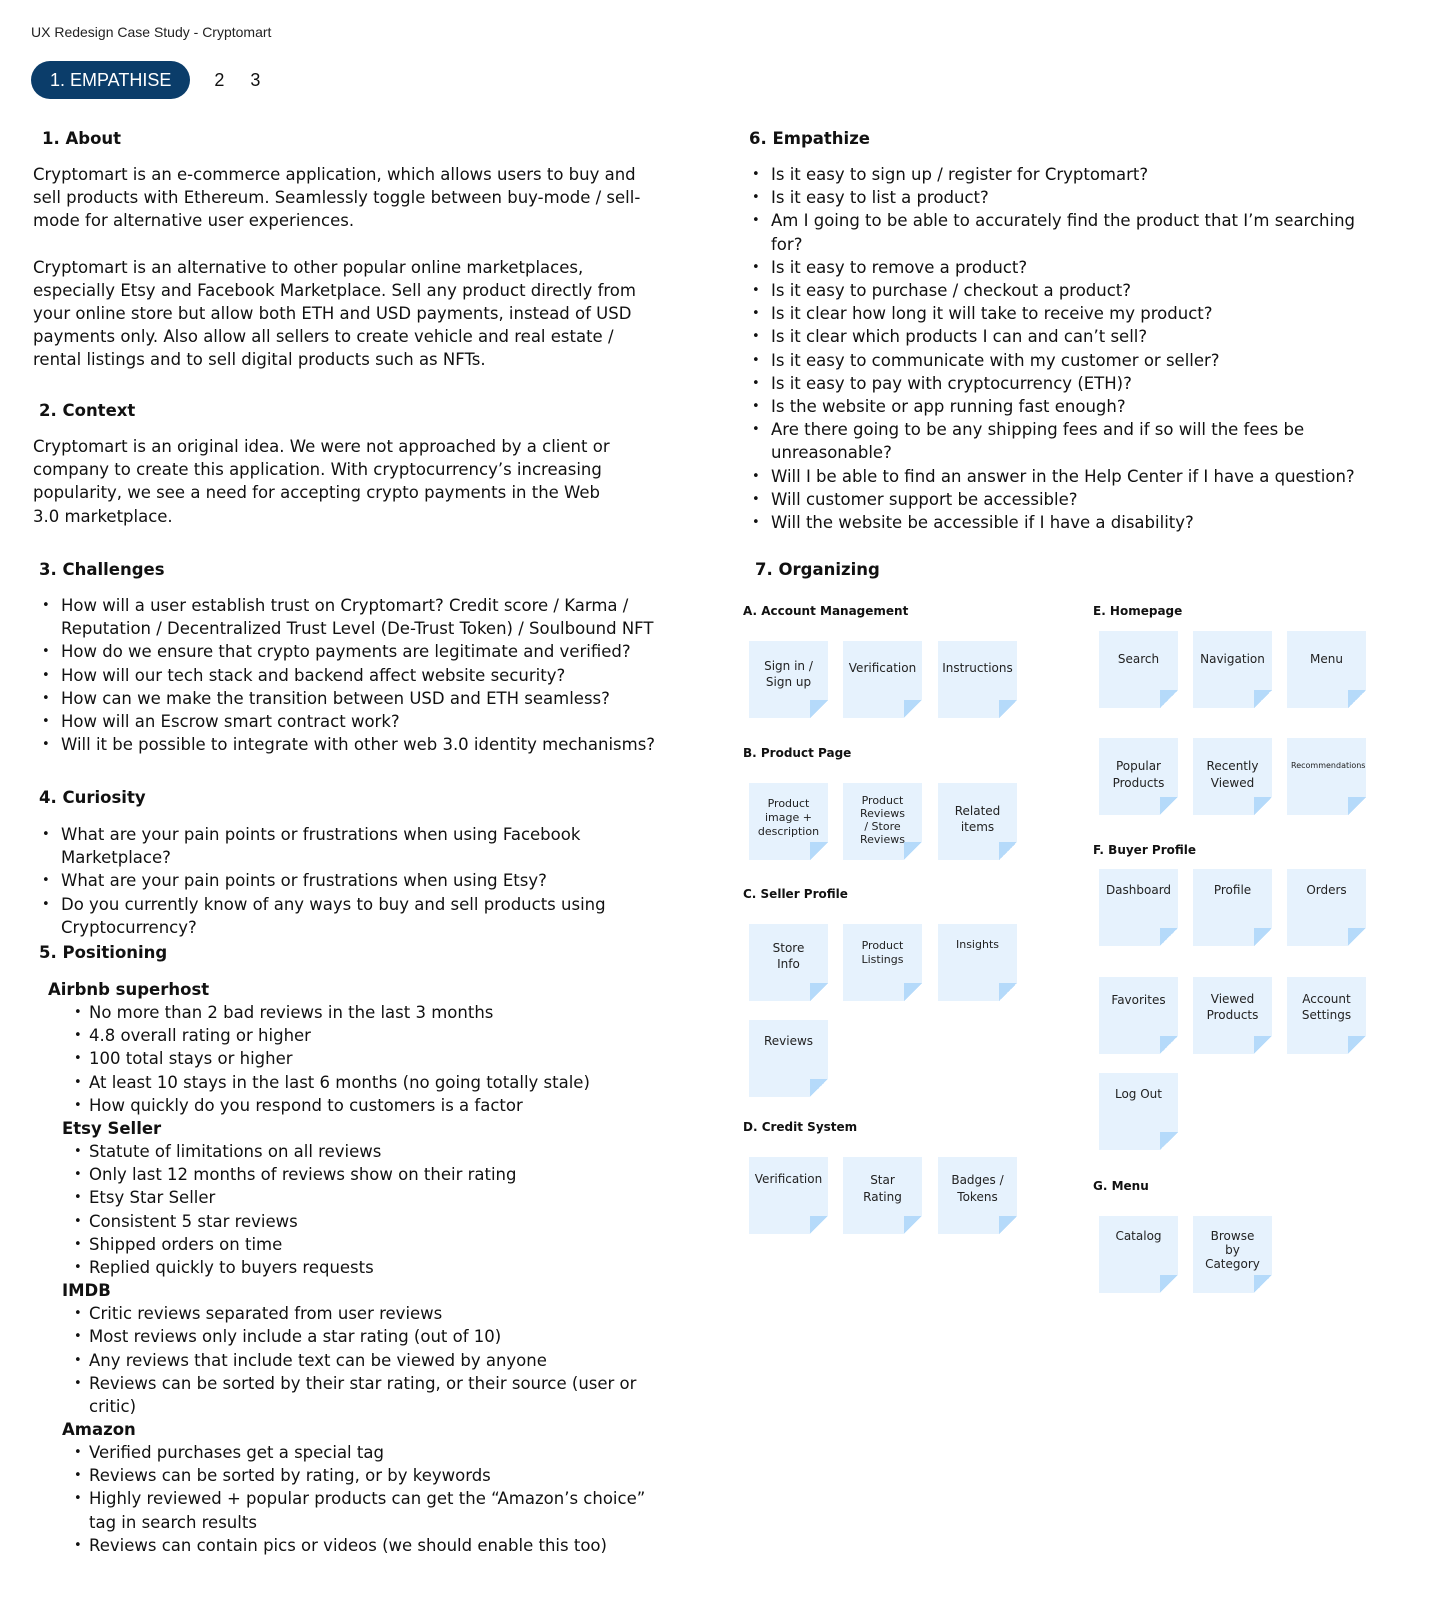 This screenshot has width=1440, height=1610. Describe the element at coordinates (882, 668) in the screenshot. I see `sticky-note-label: Verification` at that location.